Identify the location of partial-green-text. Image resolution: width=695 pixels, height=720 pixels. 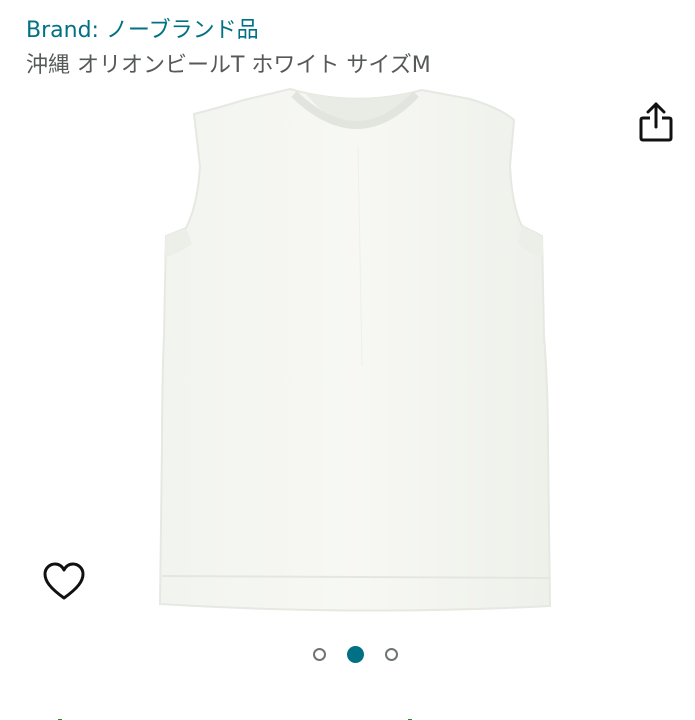
(274, 712).